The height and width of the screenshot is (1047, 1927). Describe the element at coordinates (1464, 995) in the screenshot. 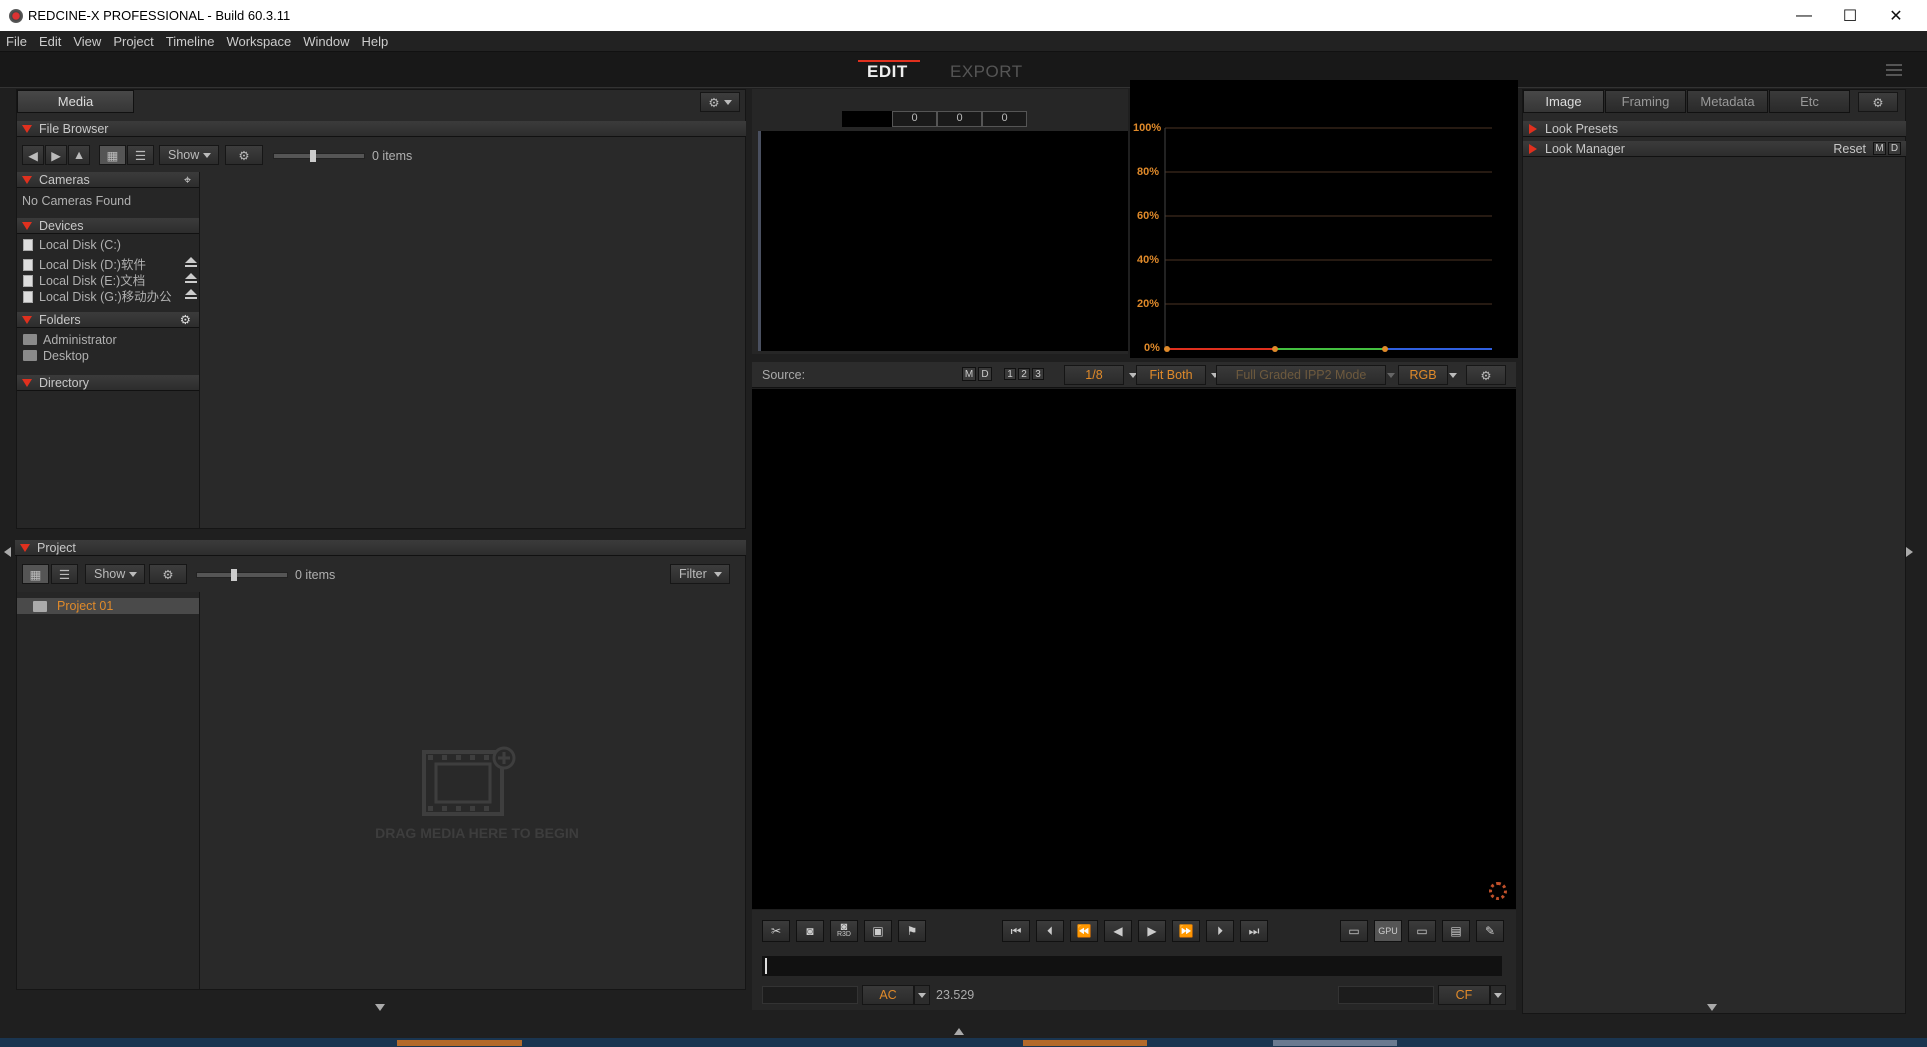

I see `cf-dropdown: CF` at that location.